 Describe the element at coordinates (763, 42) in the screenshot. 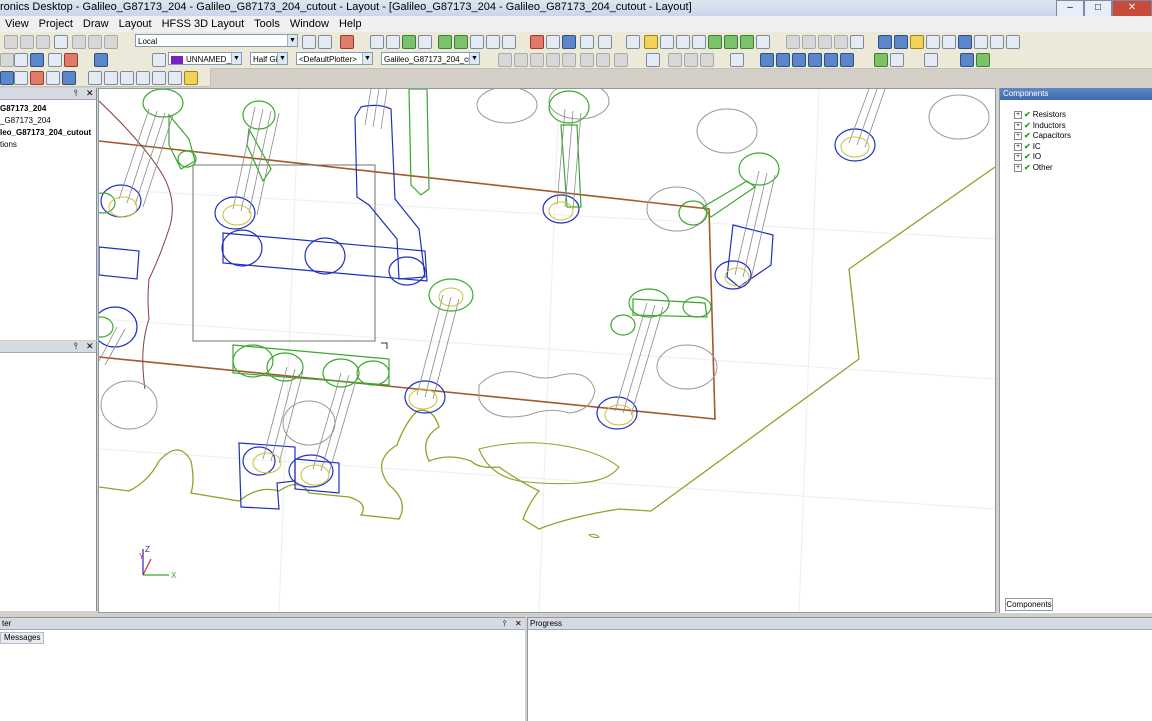

I see `shape-icon` at that location.